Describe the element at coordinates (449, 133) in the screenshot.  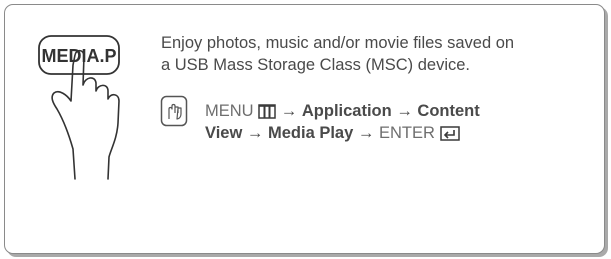
I see `enter-key-icon` at that location.